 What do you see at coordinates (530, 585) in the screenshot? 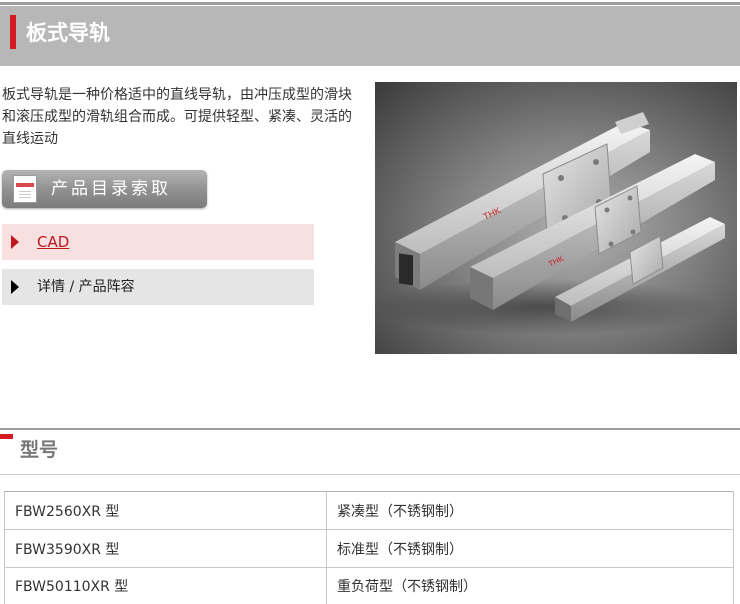
I see `model-desc-cell: 重负荷型（不锈钢制）` at bounding box center [530, 585].